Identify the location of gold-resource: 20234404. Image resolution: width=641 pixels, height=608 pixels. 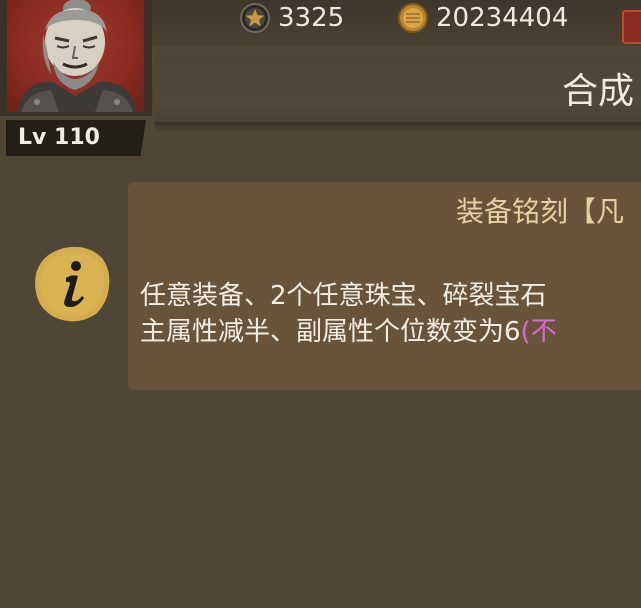
(483, 18).